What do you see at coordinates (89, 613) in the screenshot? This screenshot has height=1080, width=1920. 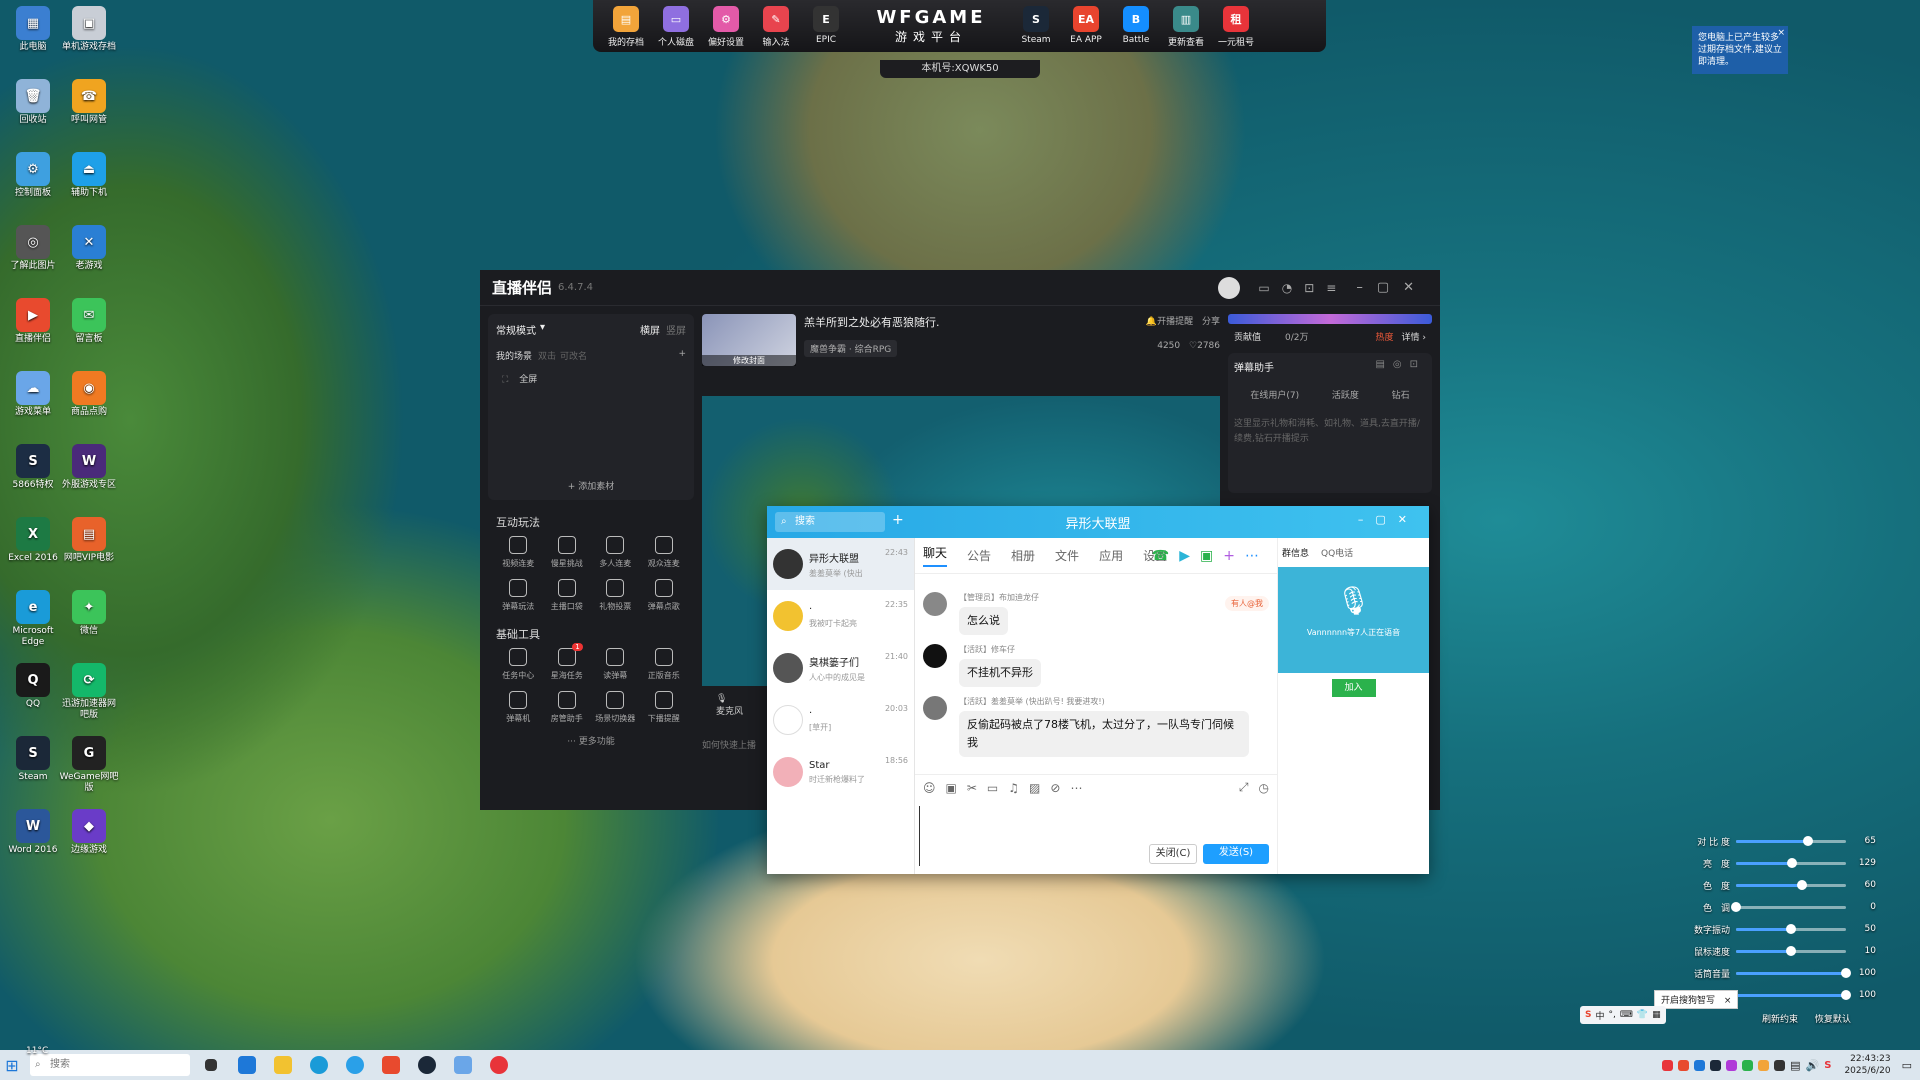 I see `desktop-icon: ✦ 微信` at bounding box center [89, 613].